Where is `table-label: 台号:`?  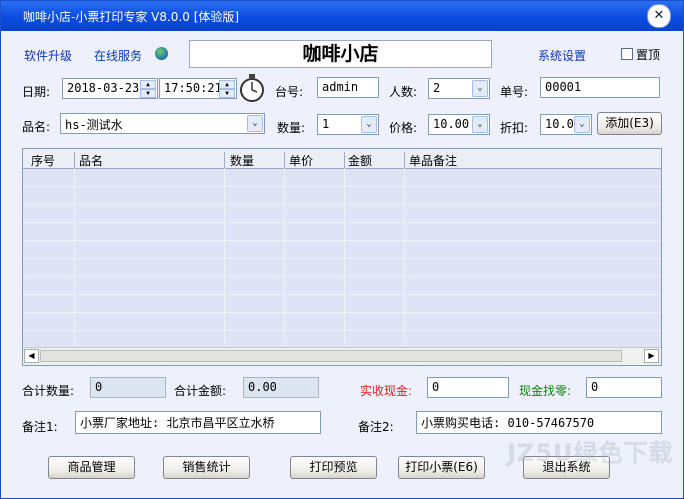 table-label: 台号: is located at coordinates (289, 92).